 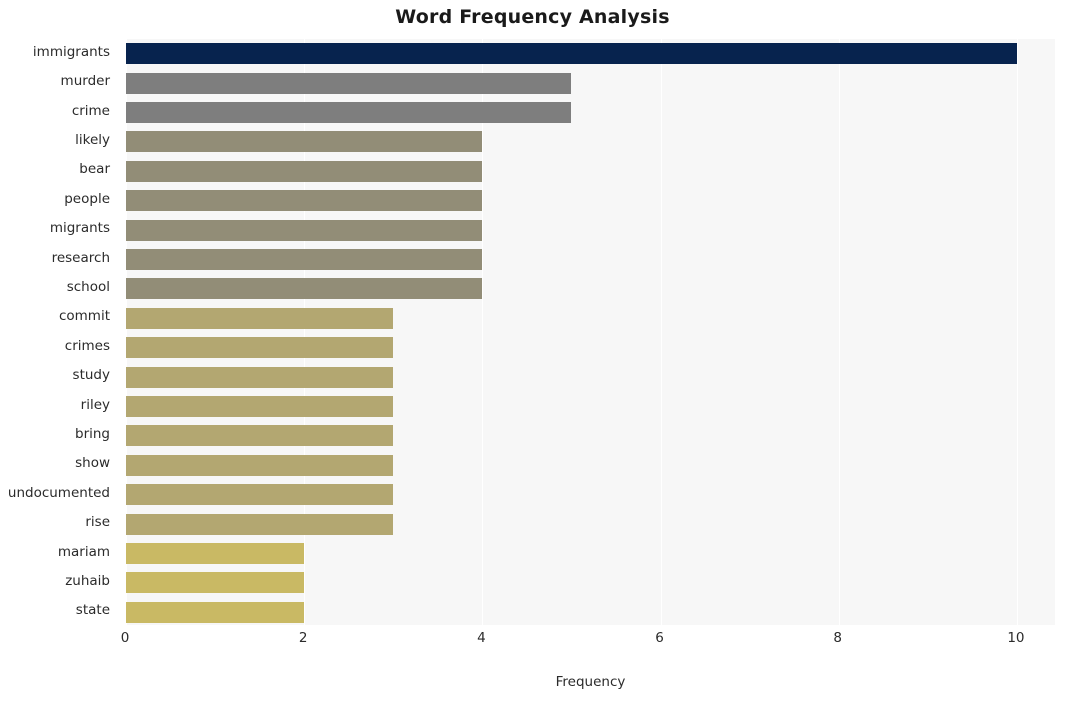 What do you see at coordinates (58, 492) in the screenshot?
I see `y-tick-label: undocumented` at bounding box center [58, 492].